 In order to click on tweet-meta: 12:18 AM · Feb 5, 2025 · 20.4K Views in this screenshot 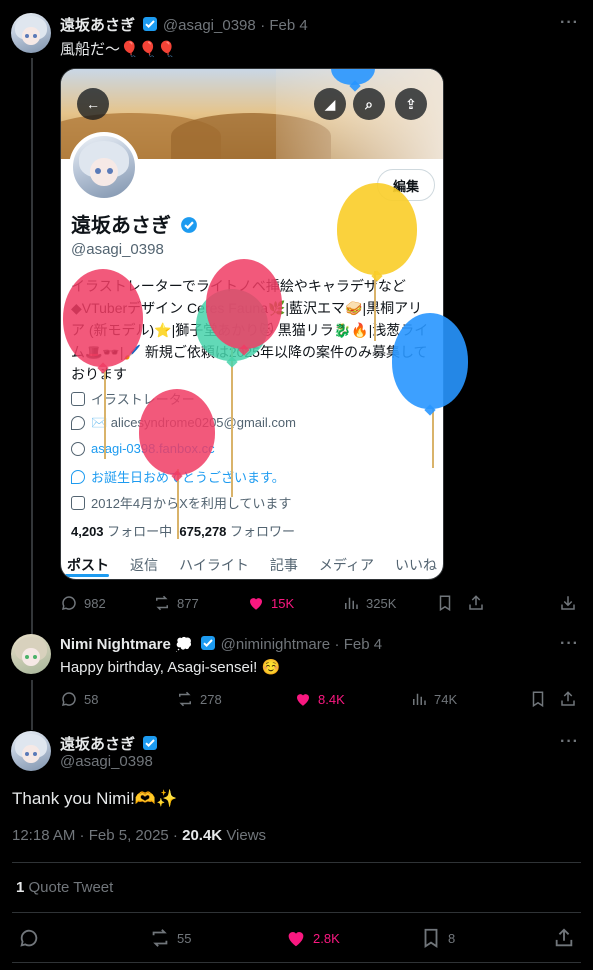, I will do `click(139, 835)`.